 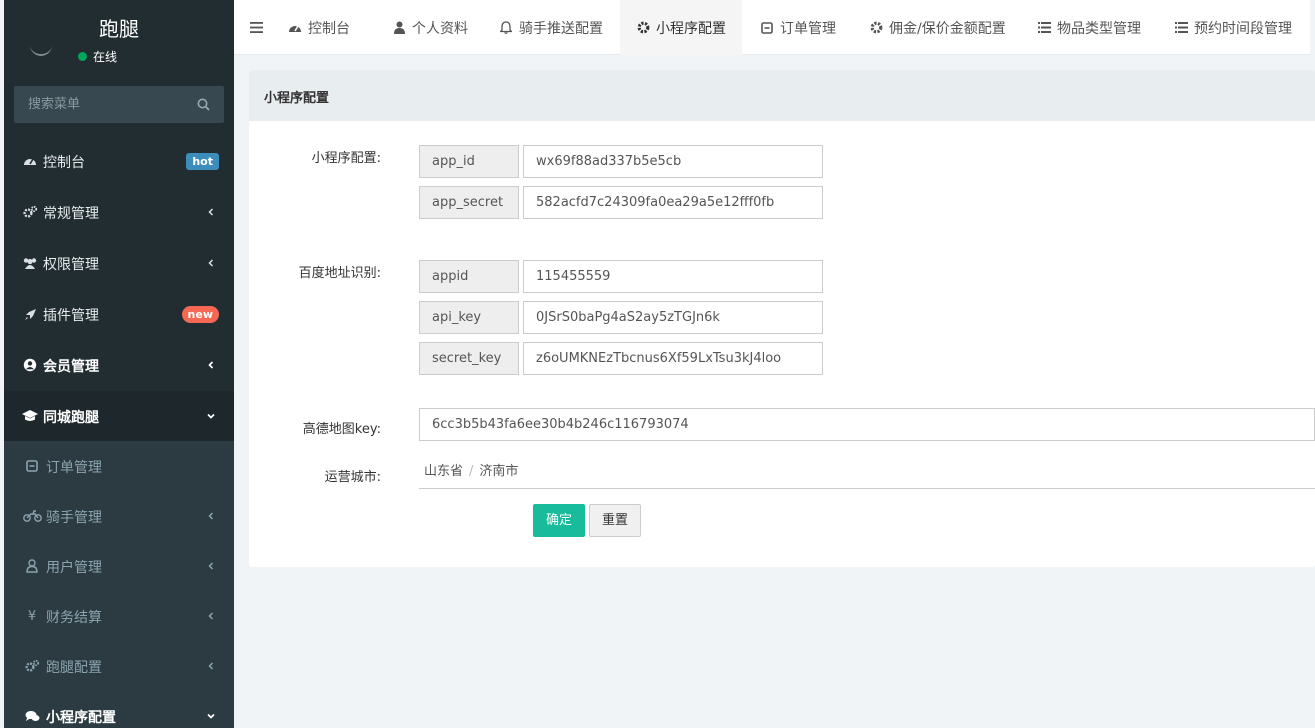 What do you see at coordinates (119, 666) in the screenshot?
I see `sidebar-item-errand-config: 跑腿配置` at bounding box center [119, 666].